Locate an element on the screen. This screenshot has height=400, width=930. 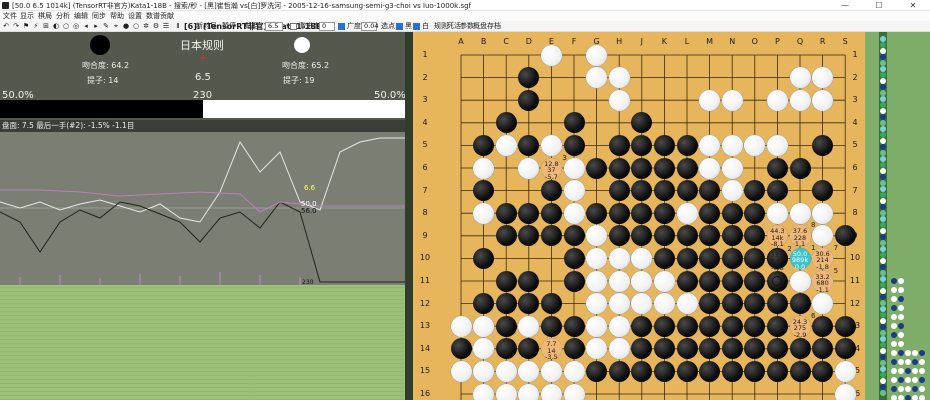
edit-icon: ✎ is located at coordinates (106, 26).